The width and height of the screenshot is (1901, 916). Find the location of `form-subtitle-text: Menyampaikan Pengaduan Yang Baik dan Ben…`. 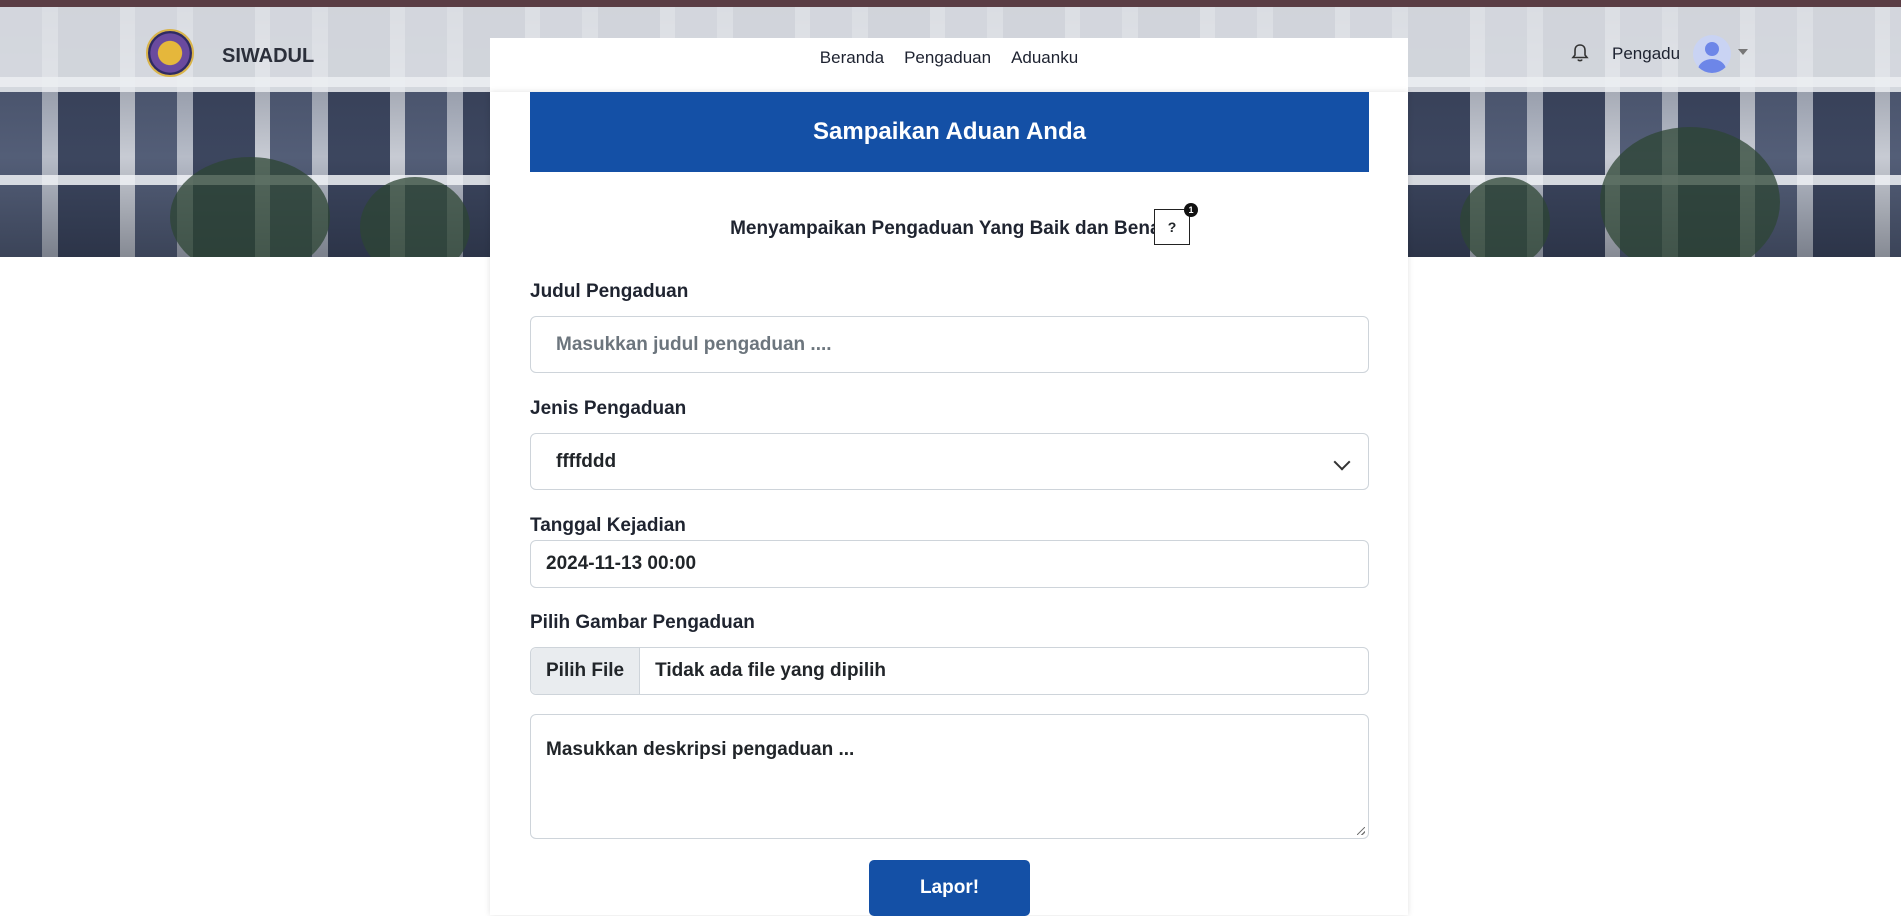

form-subtitle-text: Menyampaikan Pengaduan Yang Baik dan Ben… is located at coordinates (949, 228).